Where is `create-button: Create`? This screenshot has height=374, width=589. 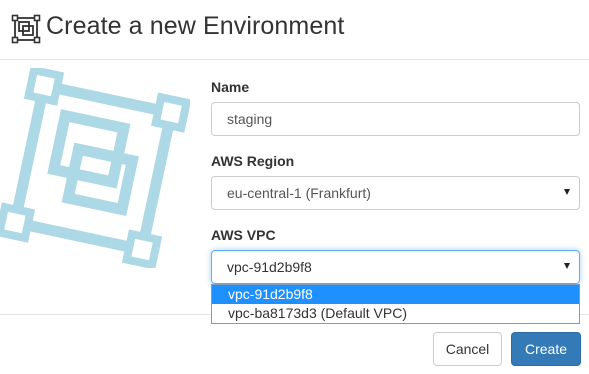 create-button: Create is located at coordinates (546, 349).